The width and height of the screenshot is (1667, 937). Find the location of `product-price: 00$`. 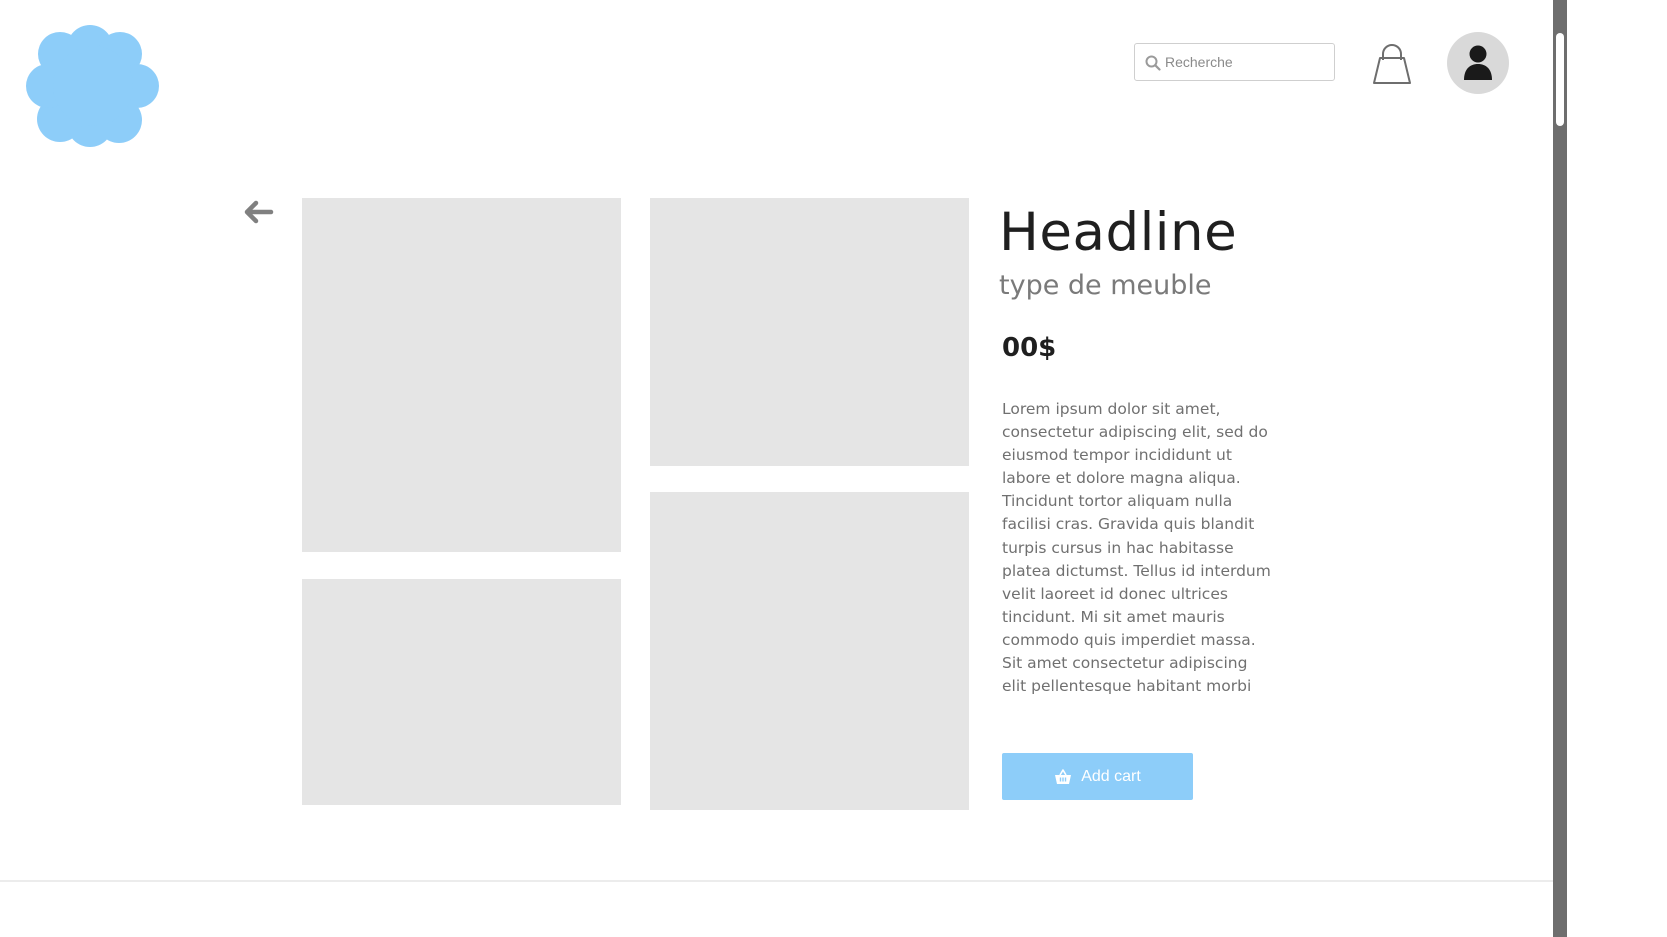

product-price: 00$ is located at coordinates (1029, 348).